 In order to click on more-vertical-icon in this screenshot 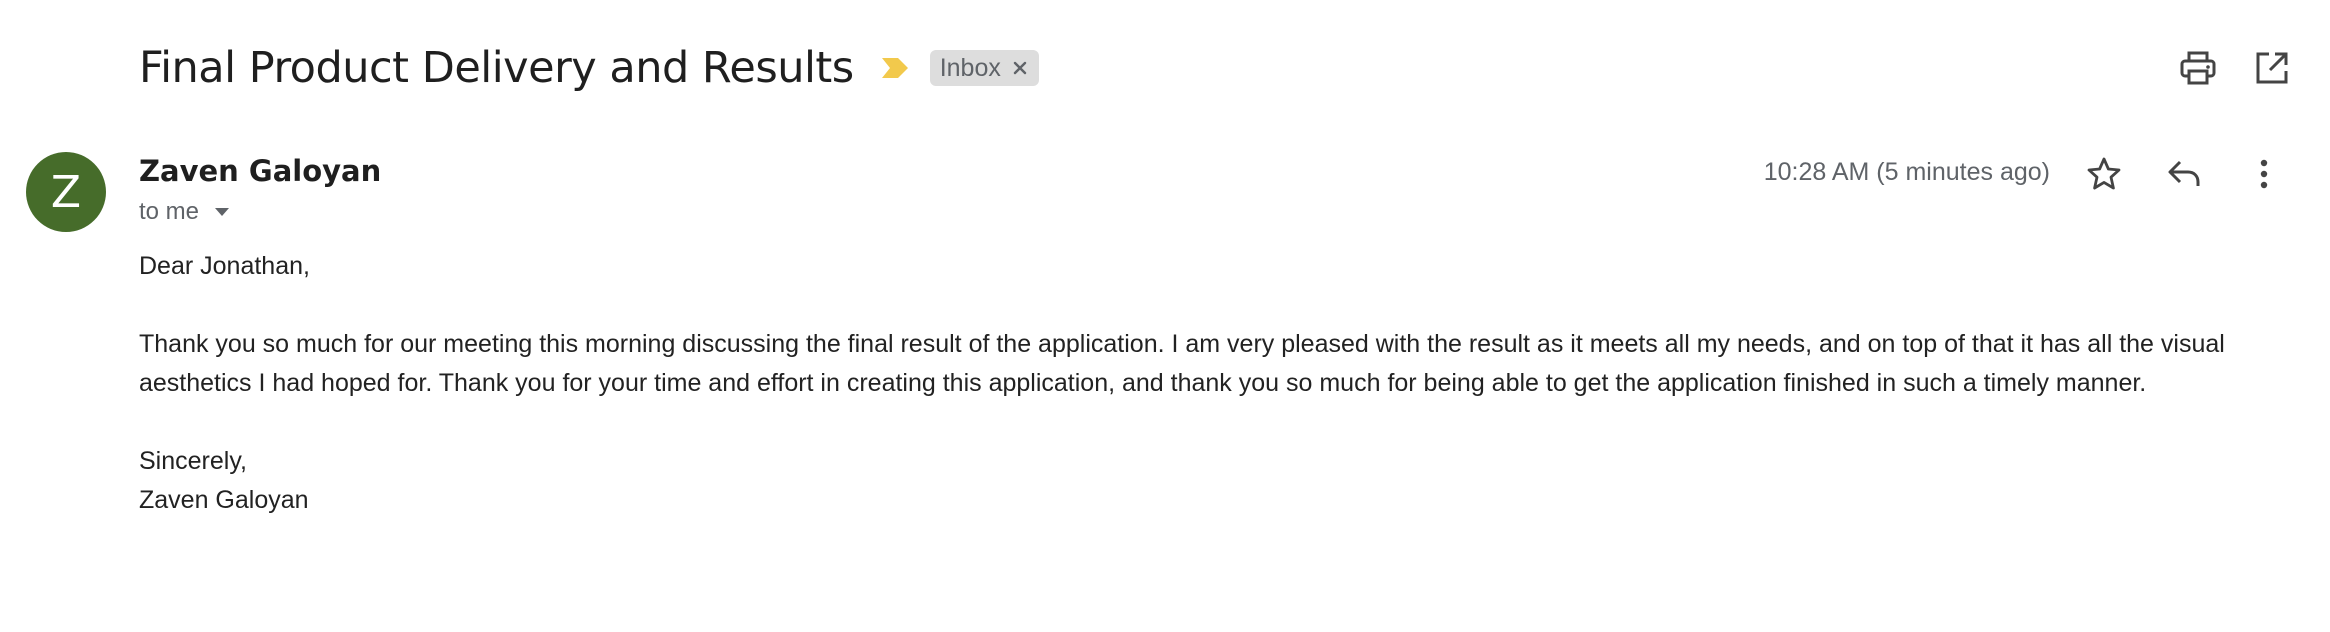, I will do `click(2264, 174)`.